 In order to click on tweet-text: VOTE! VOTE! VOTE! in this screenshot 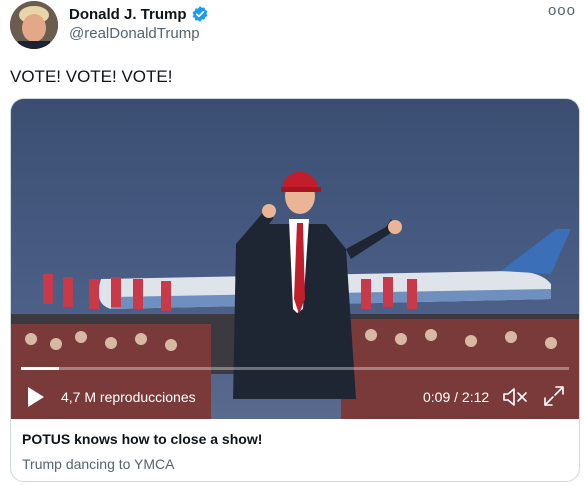, I will do `click(91, 76)`.